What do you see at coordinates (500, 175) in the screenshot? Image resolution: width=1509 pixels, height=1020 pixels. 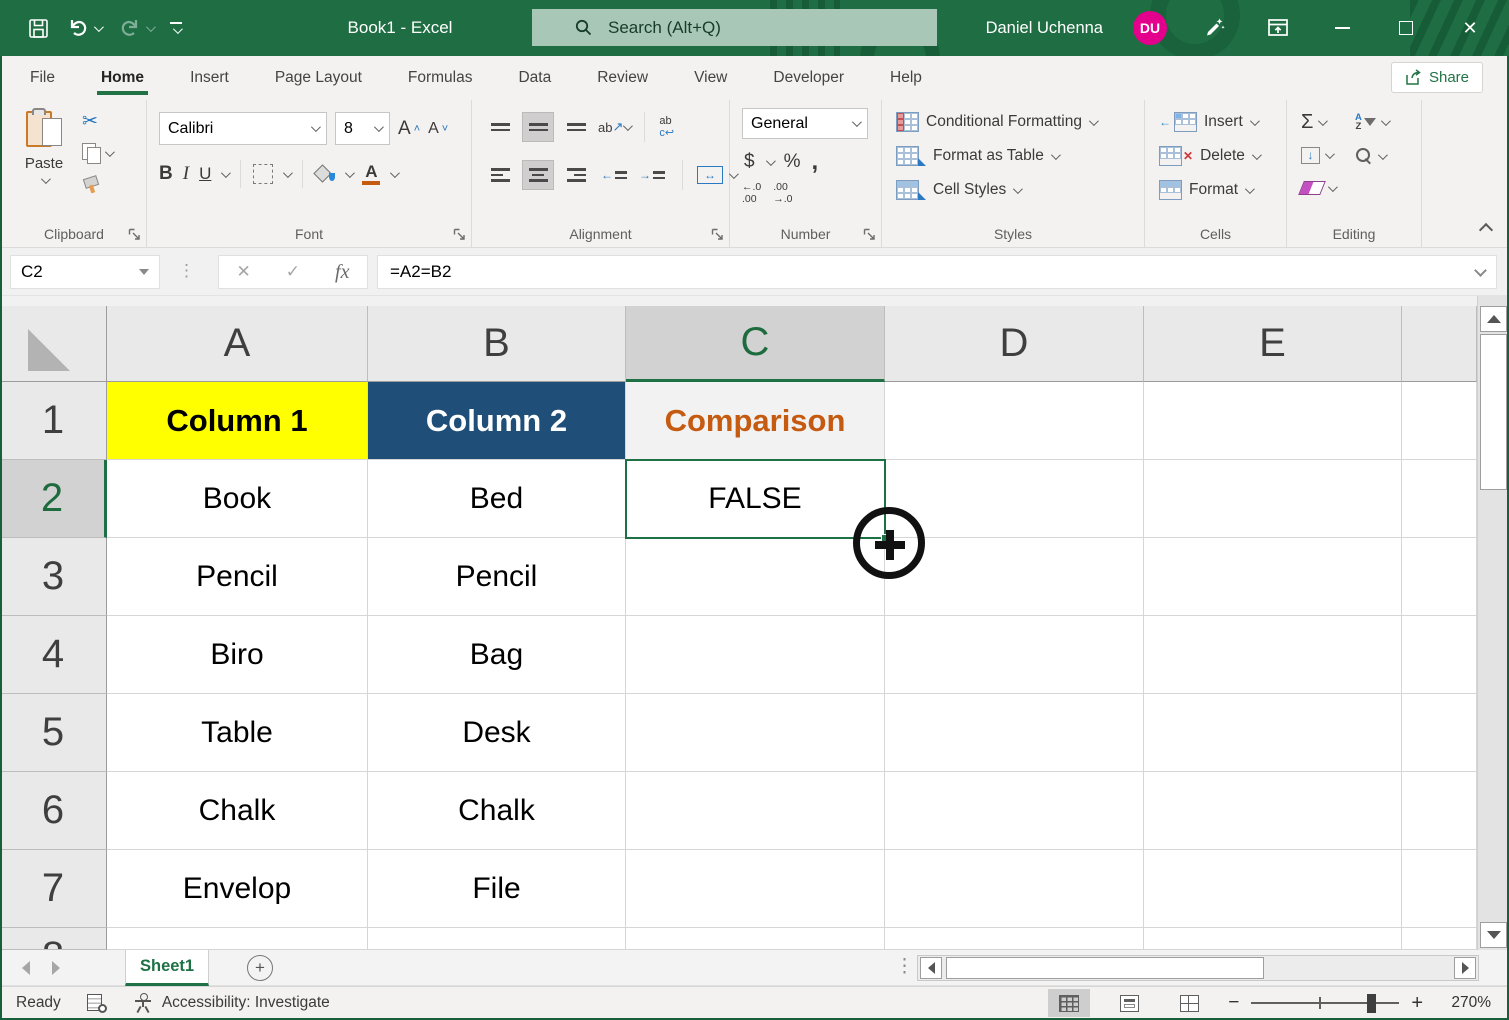 I see `align-left-button` at bounding box center [500, 175].